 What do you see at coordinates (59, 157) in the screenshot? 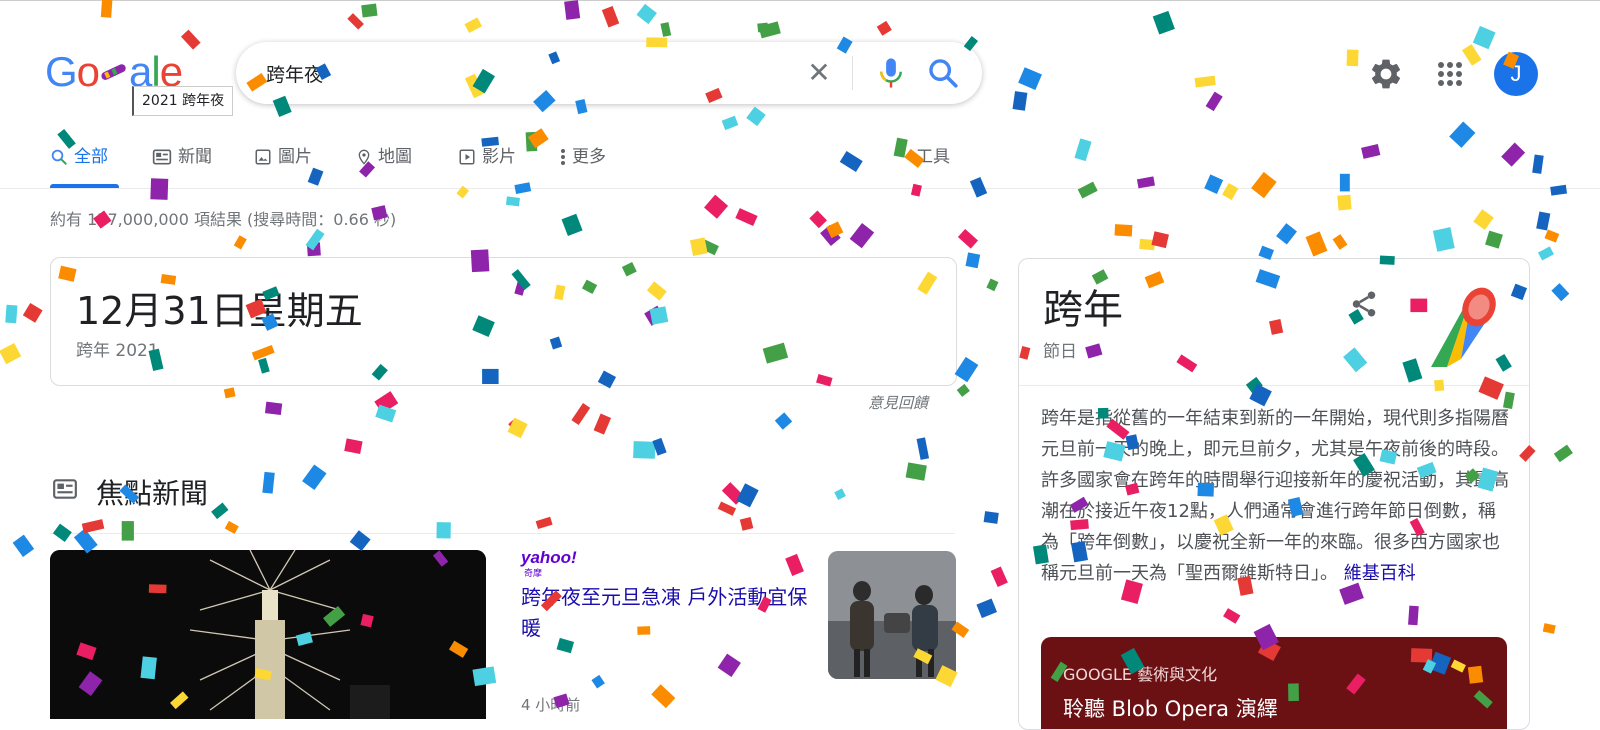
I see `search-icon` at bounding box center [59, 157].